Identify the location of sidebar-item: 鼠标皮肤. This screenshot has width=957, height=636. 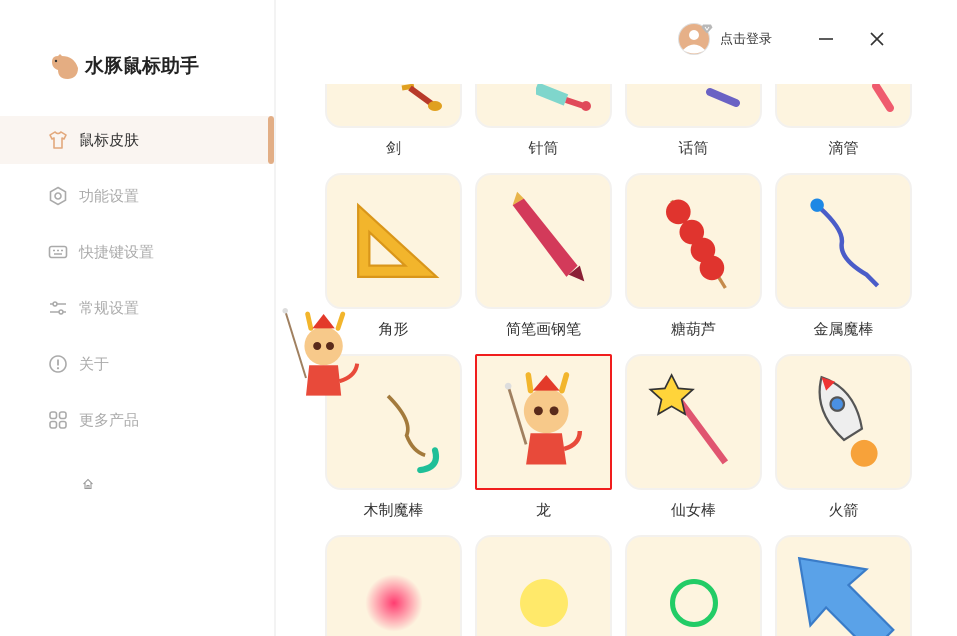
(137, 140).